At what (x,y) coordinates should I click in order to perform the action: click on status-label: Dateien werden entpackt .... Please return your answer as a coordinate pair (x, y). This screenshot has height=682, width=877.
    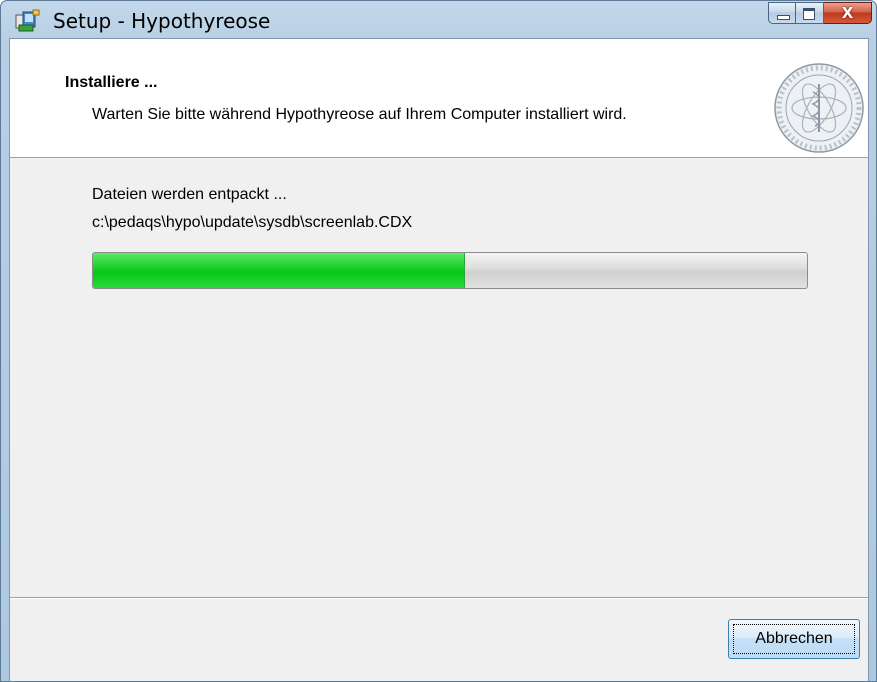
    Looking at the image, I should click on (189, 194).